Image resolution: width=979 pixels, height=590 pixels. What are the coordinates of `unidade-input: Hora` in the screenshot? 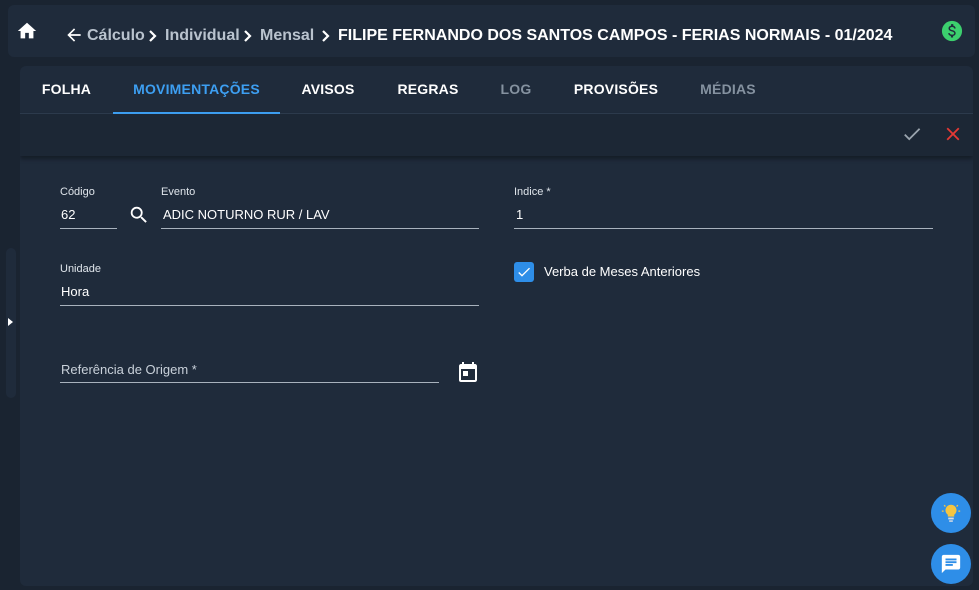 It's located at (75, 291).